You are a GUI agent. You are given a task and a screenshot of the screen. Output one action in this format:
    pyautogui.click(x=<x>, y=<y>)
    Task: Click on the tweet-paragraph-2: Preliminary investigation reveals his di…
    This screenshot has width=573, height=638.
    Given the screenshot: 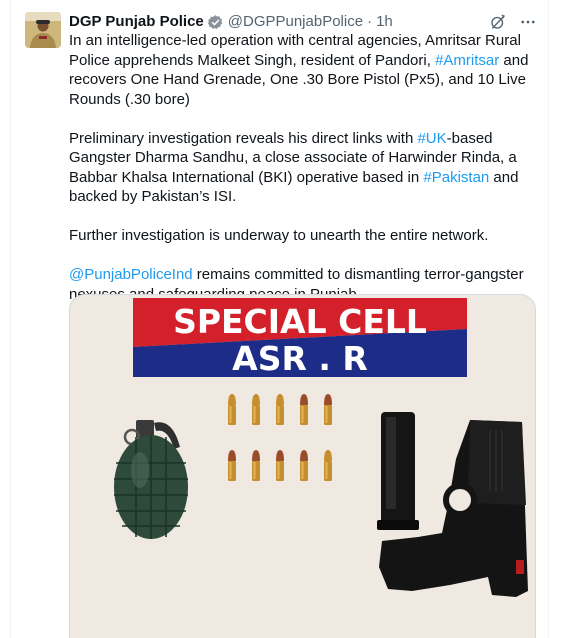 What is the action you would take?
    pyautogui.click(x=304, y=168)
    